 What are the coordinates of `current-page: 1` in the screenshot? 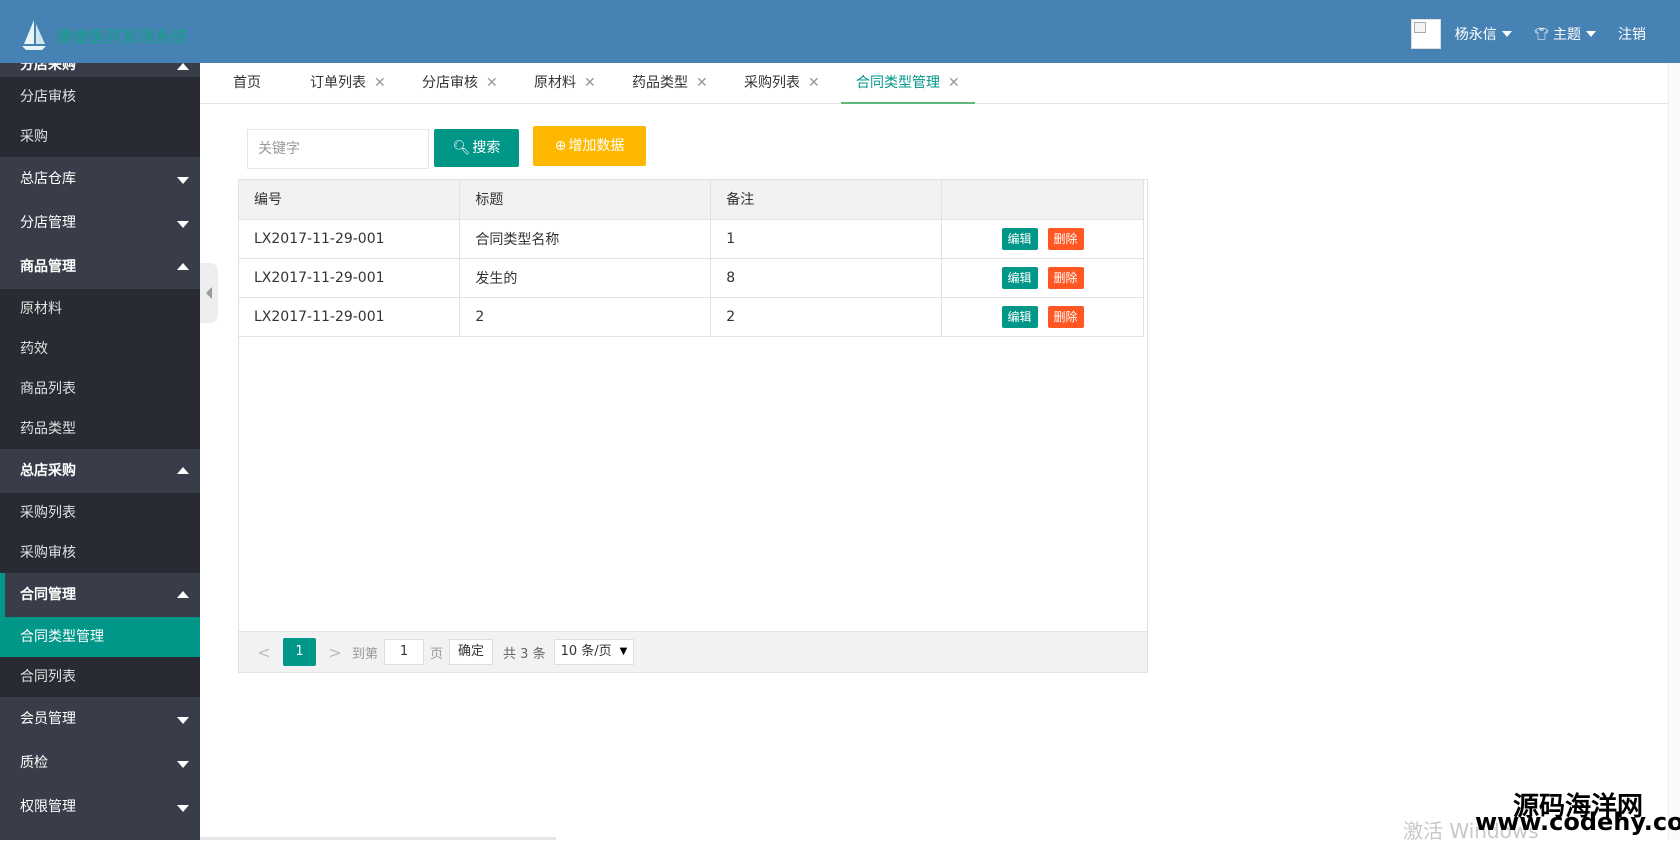 It's located at (299, 652).